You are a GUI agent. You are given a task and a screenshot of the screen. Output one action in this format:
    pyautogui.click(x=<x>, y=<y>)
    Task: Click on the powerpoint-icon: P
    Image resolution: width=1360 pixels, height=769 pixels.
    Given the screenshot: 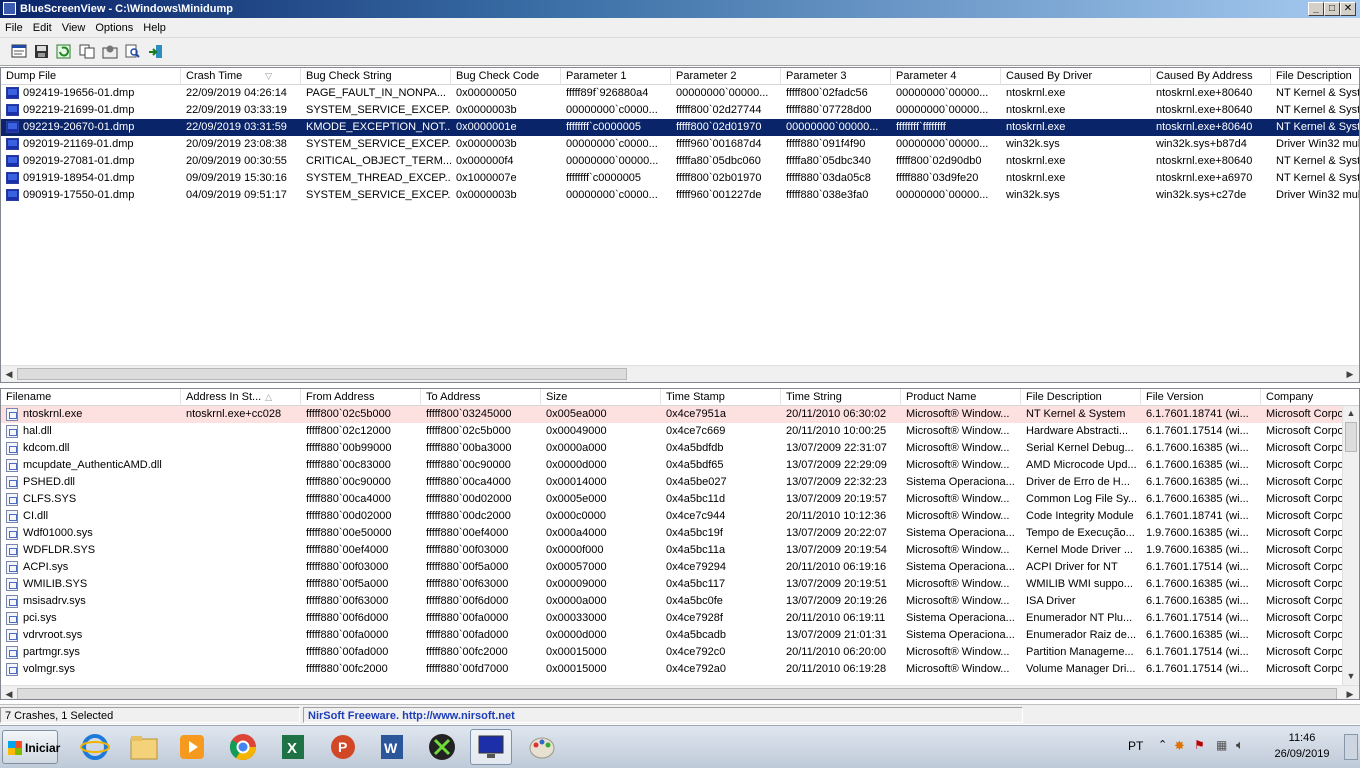 What is the action you would take?
    pyautogui.click(x=343, y=747)
    